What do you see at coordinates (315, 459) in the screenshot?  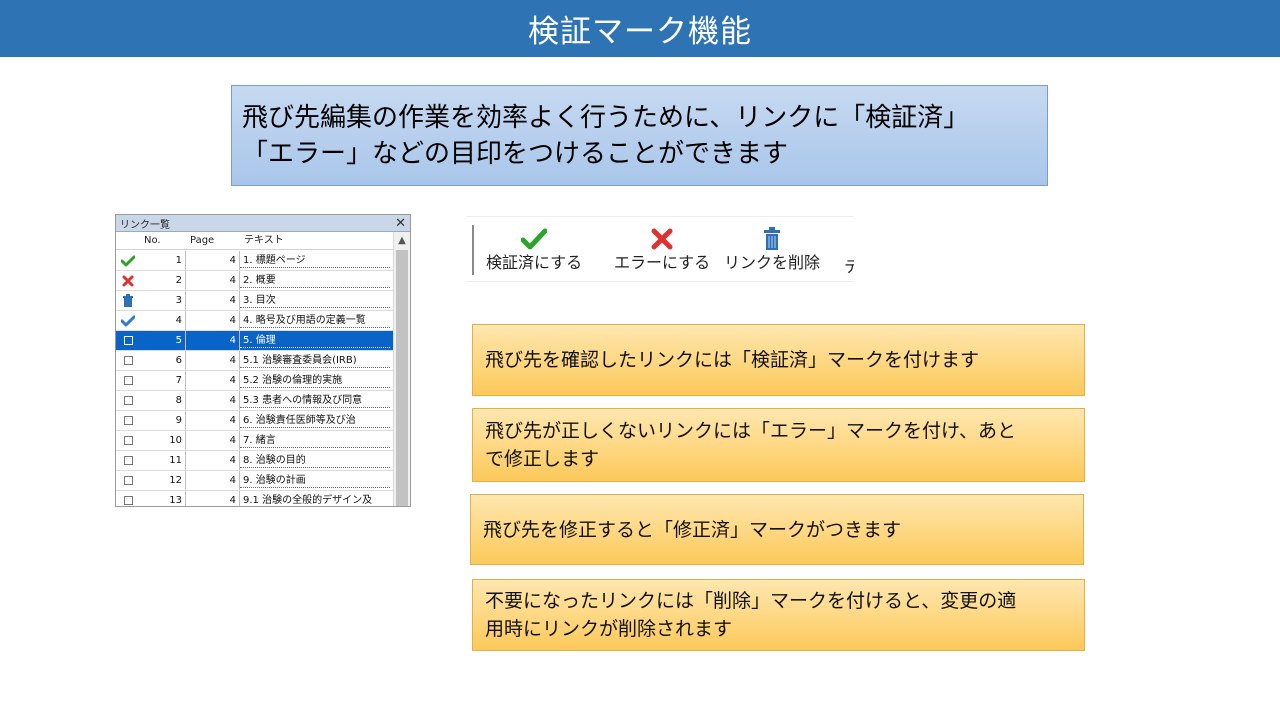 I see `row-text: 8. 治験の目的` at bounding box center [315, 459].